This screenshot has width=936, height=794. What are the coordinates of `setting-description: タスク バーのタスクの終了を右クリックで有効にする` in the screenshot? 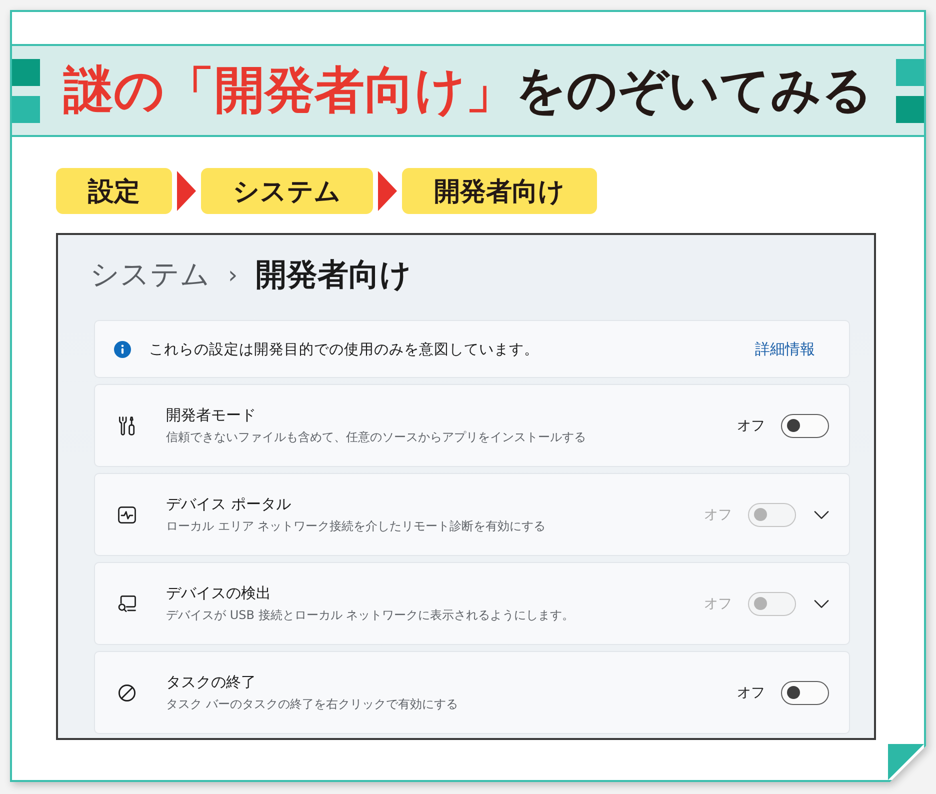 It's located at (312, 704).